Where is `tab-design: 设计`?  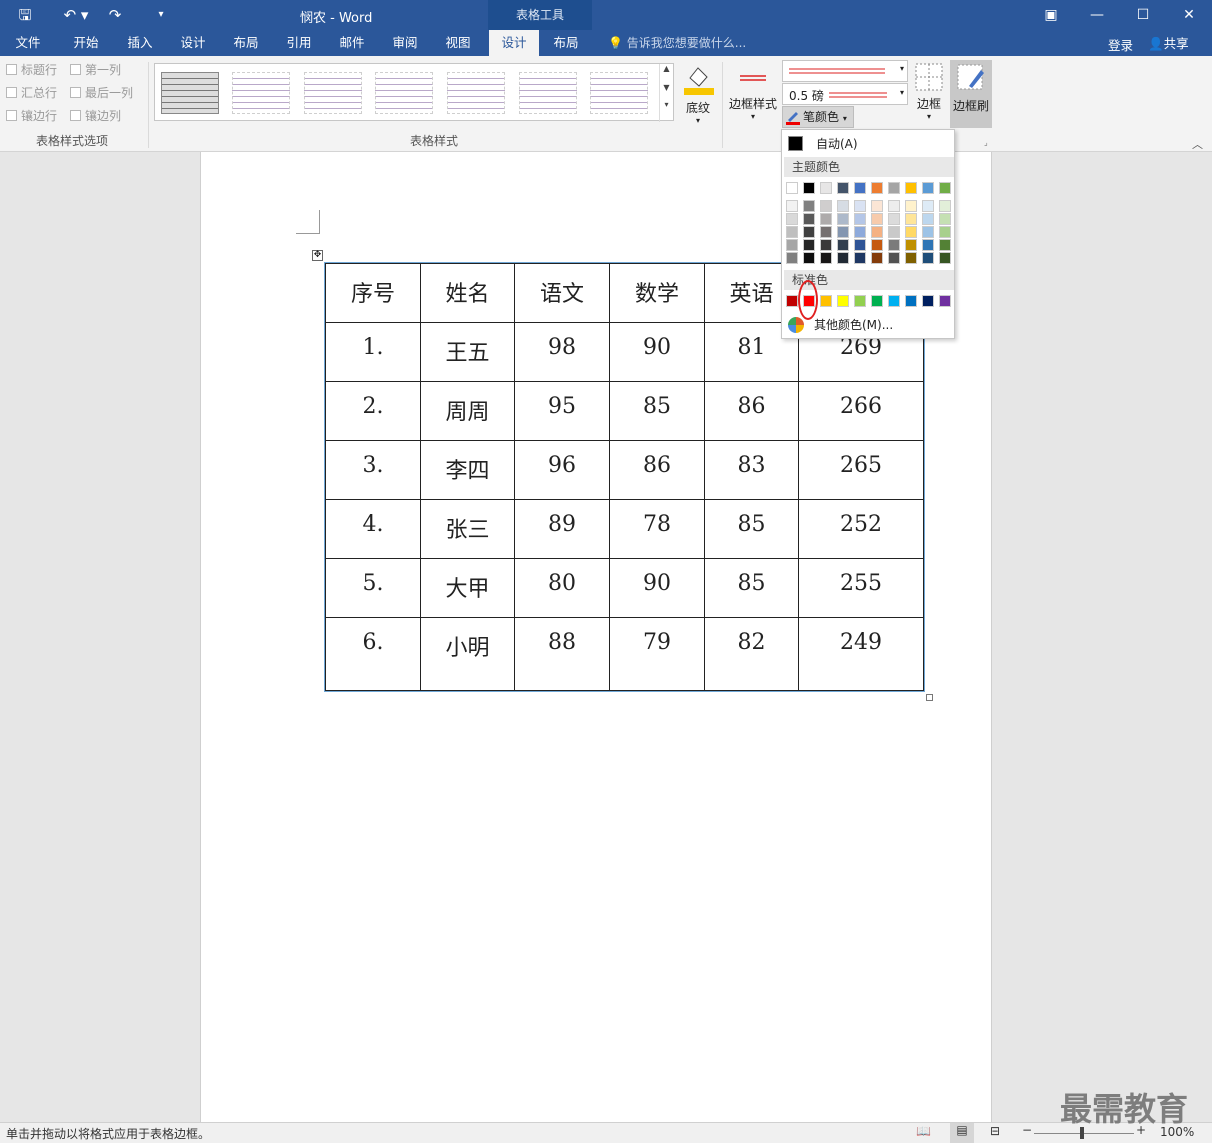
tab-design: 设计 is located at coordinates (193, 43).